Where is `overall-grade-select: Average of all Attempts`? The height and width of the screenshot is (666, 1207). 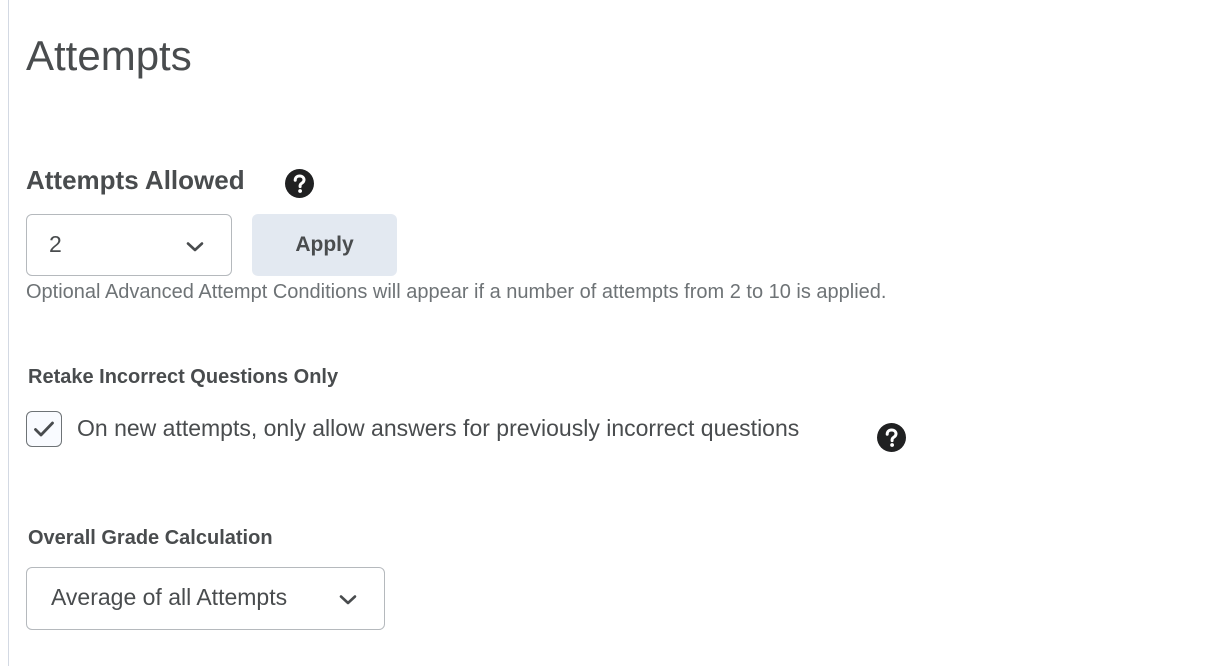 overall-grade-select: Average of all Attempts is located at coordinates (205, 598).